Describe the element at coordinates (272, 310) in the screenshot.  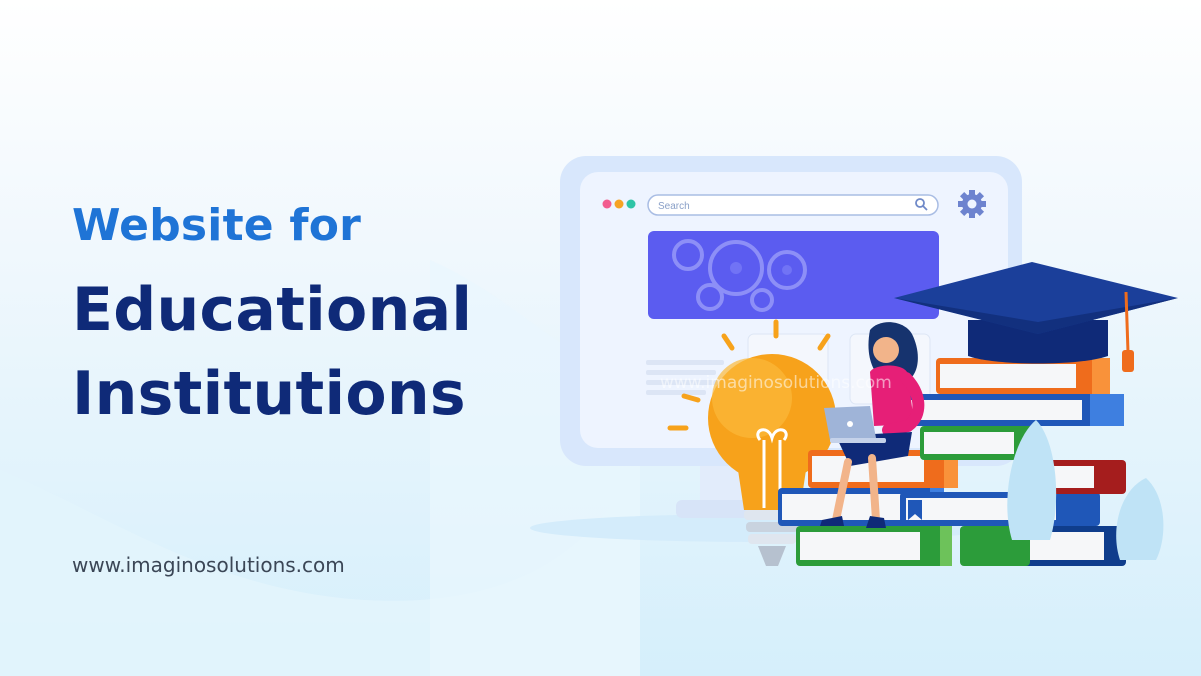
I see `headline-line-2: Educational` at that location.